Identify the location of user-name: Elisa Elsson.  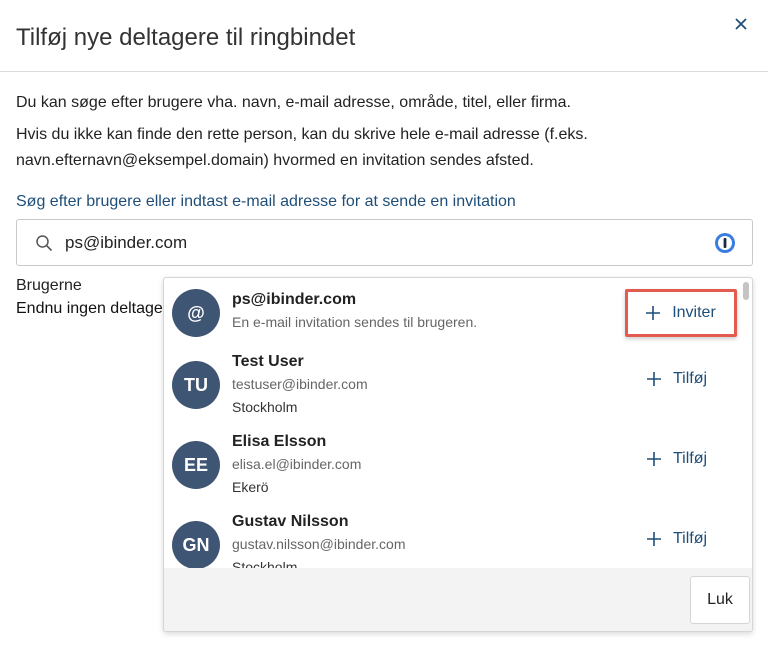
(279, 441).